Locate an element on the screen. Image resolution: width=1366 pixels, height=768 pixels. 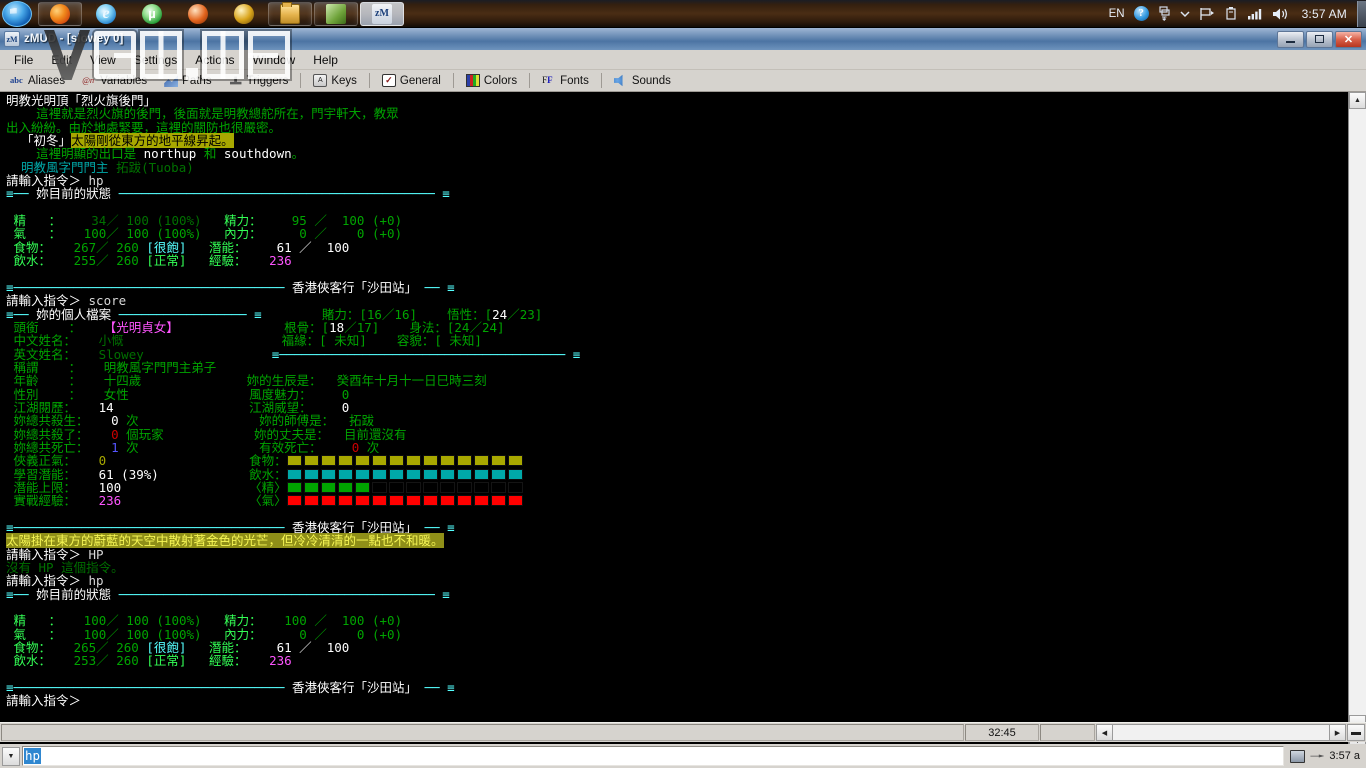
taskbar-clock: 3:57 AM is located at coordinates (1324, 14).